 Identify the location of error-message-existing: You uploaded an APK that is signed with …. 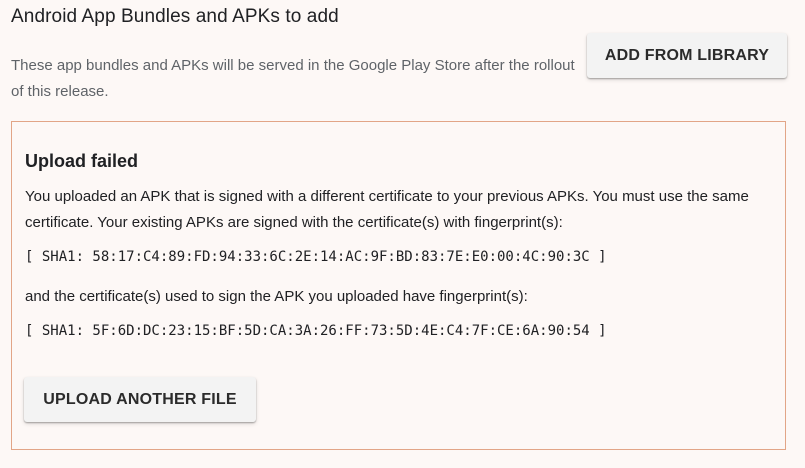
(387, 209).